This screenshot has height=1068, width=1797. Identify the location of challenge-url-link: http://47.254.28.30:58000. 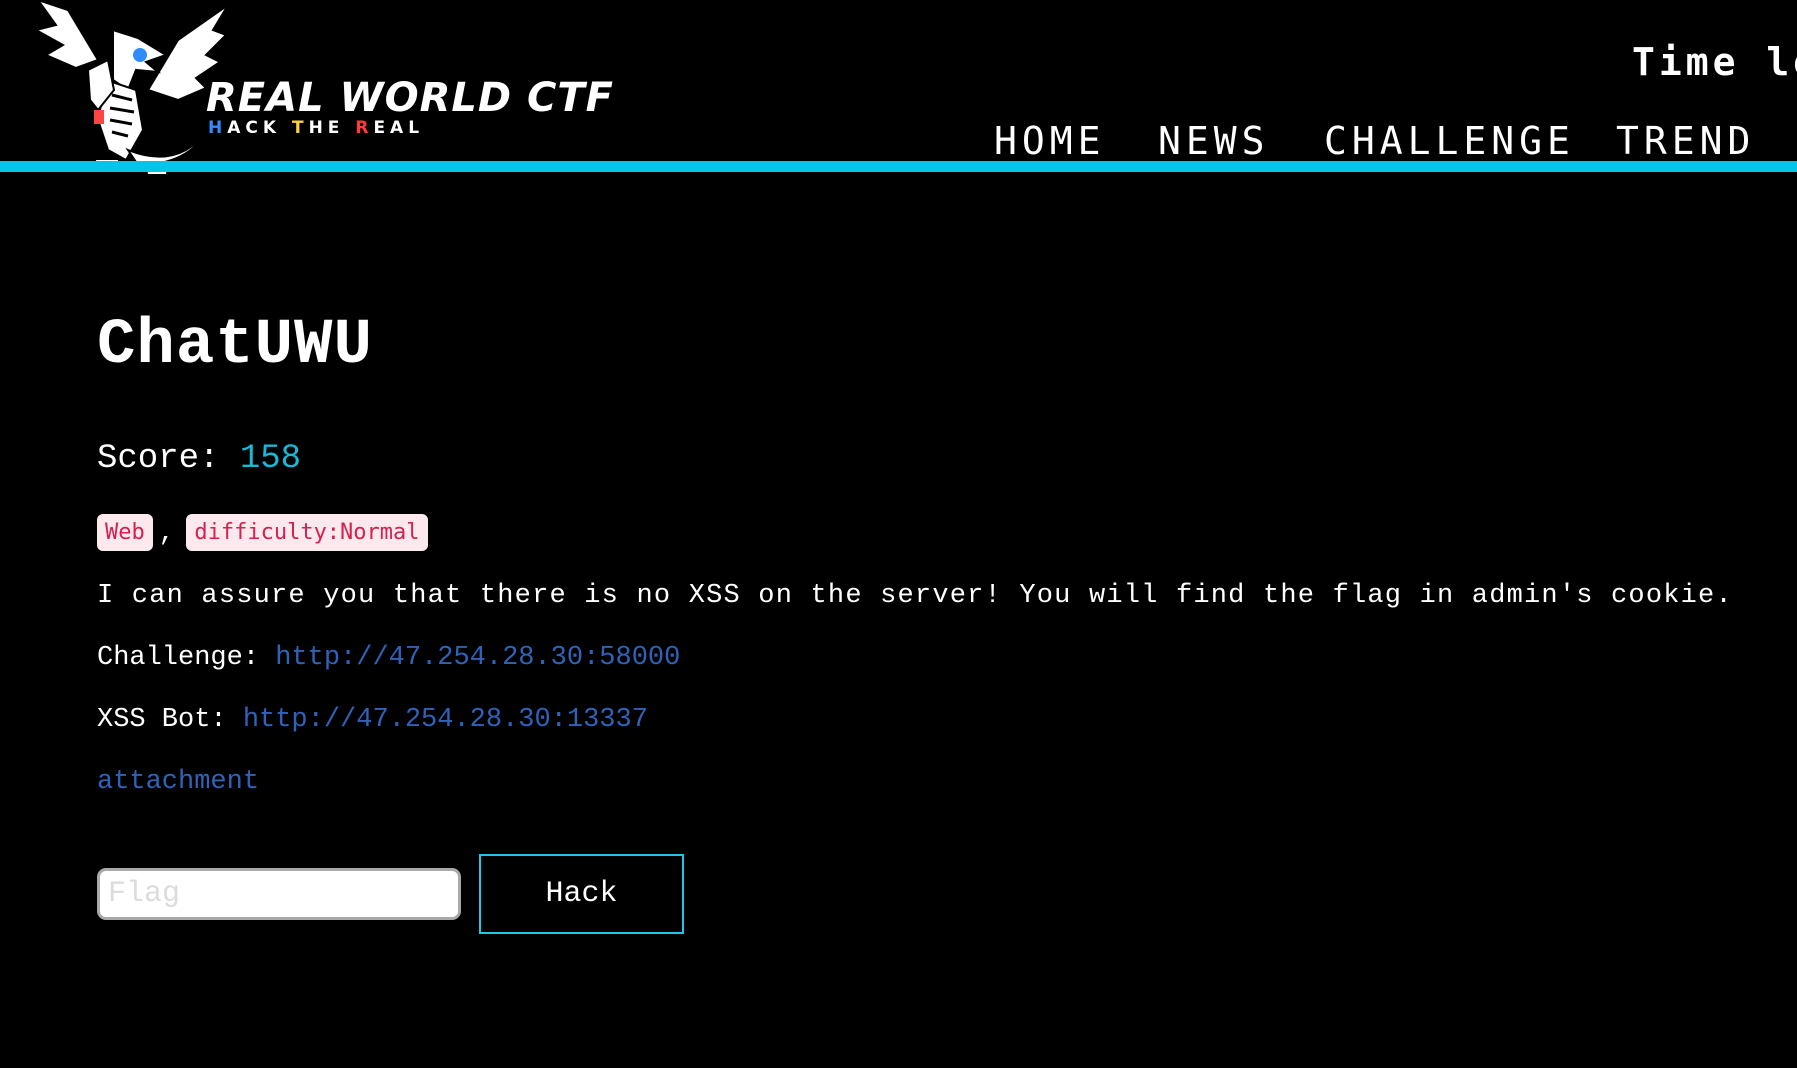
(477, 658).